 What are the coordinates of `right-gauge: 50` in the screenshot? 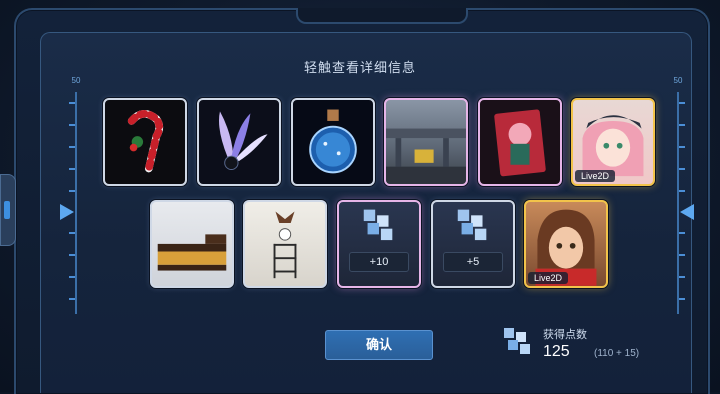 It's located at (678, 196).